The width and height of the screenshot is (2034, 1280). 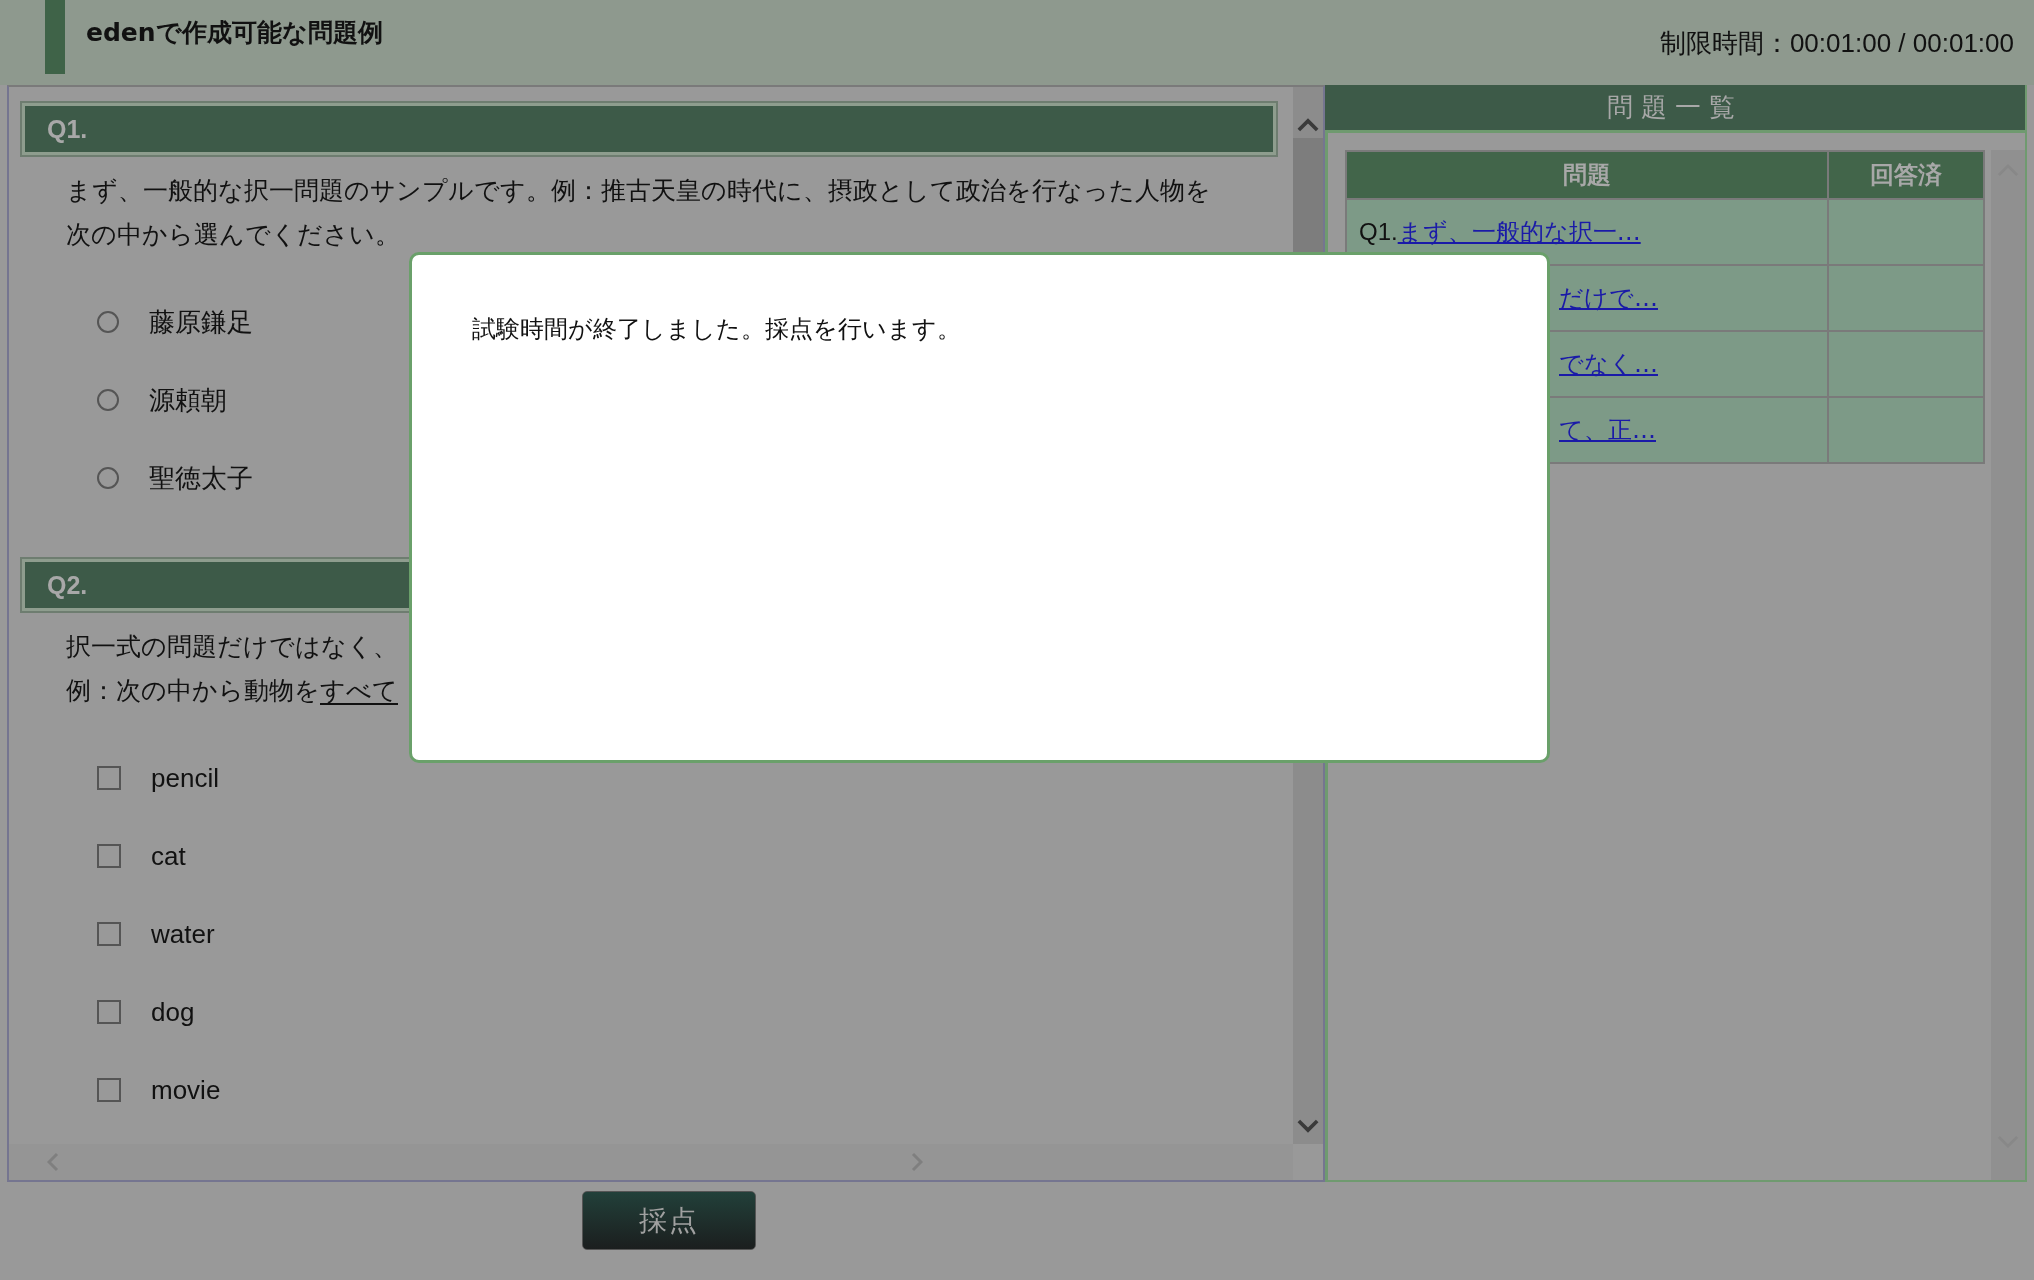 I want to click on column-header: 回答済, so click(x=1906, y=175).